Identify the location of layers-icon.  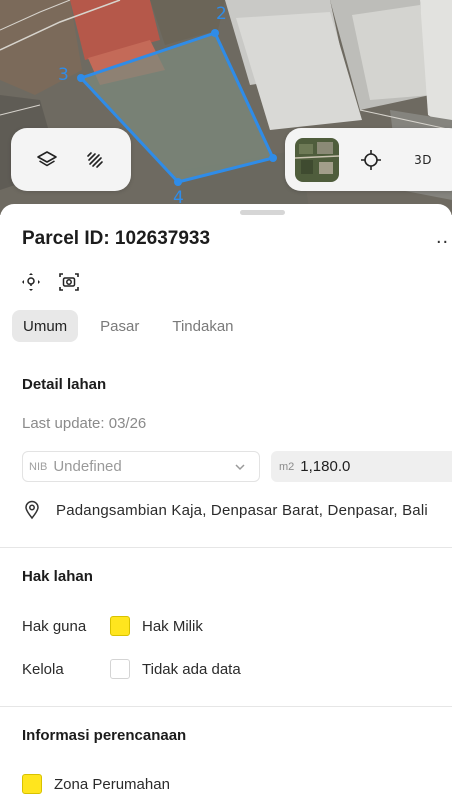
(47, 158).